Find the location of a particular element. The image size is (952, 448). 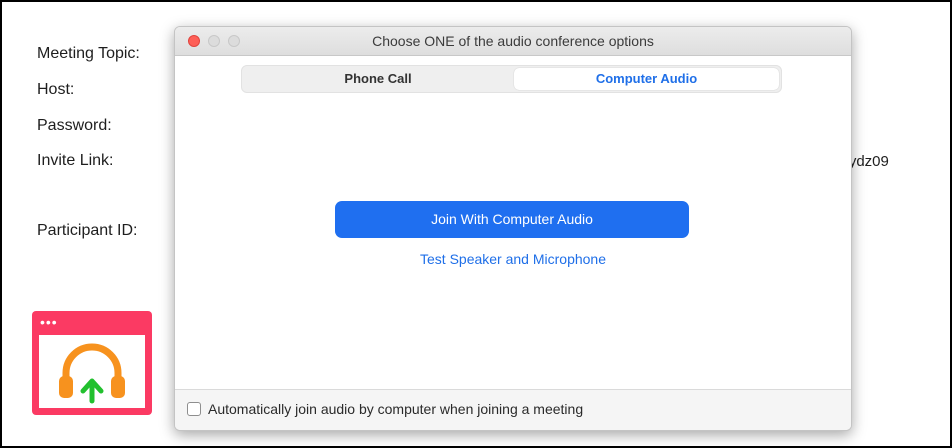

upload-arrow-icon is located at coordinates (92, 391).